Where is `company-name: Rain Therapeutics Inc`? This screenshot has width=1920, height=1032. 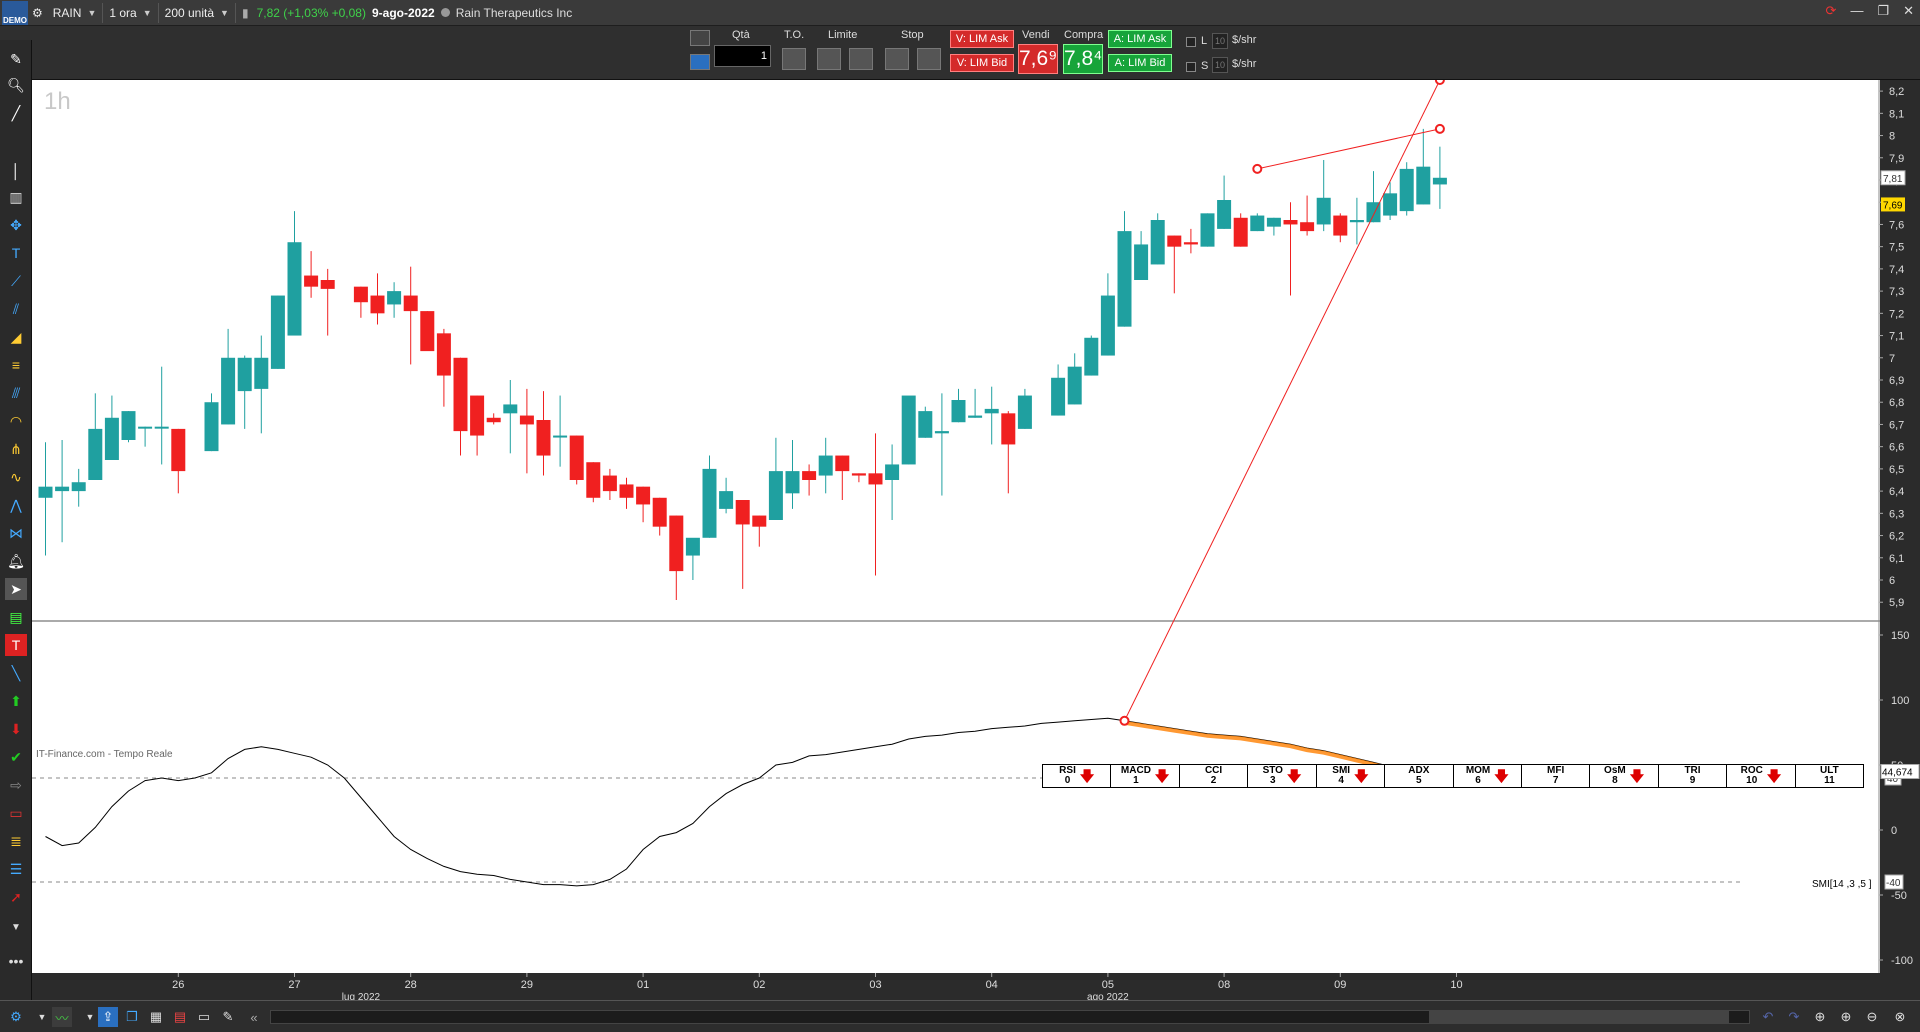 company-name: Rain Therapeutics Inc is located at coordinates (514, 12).